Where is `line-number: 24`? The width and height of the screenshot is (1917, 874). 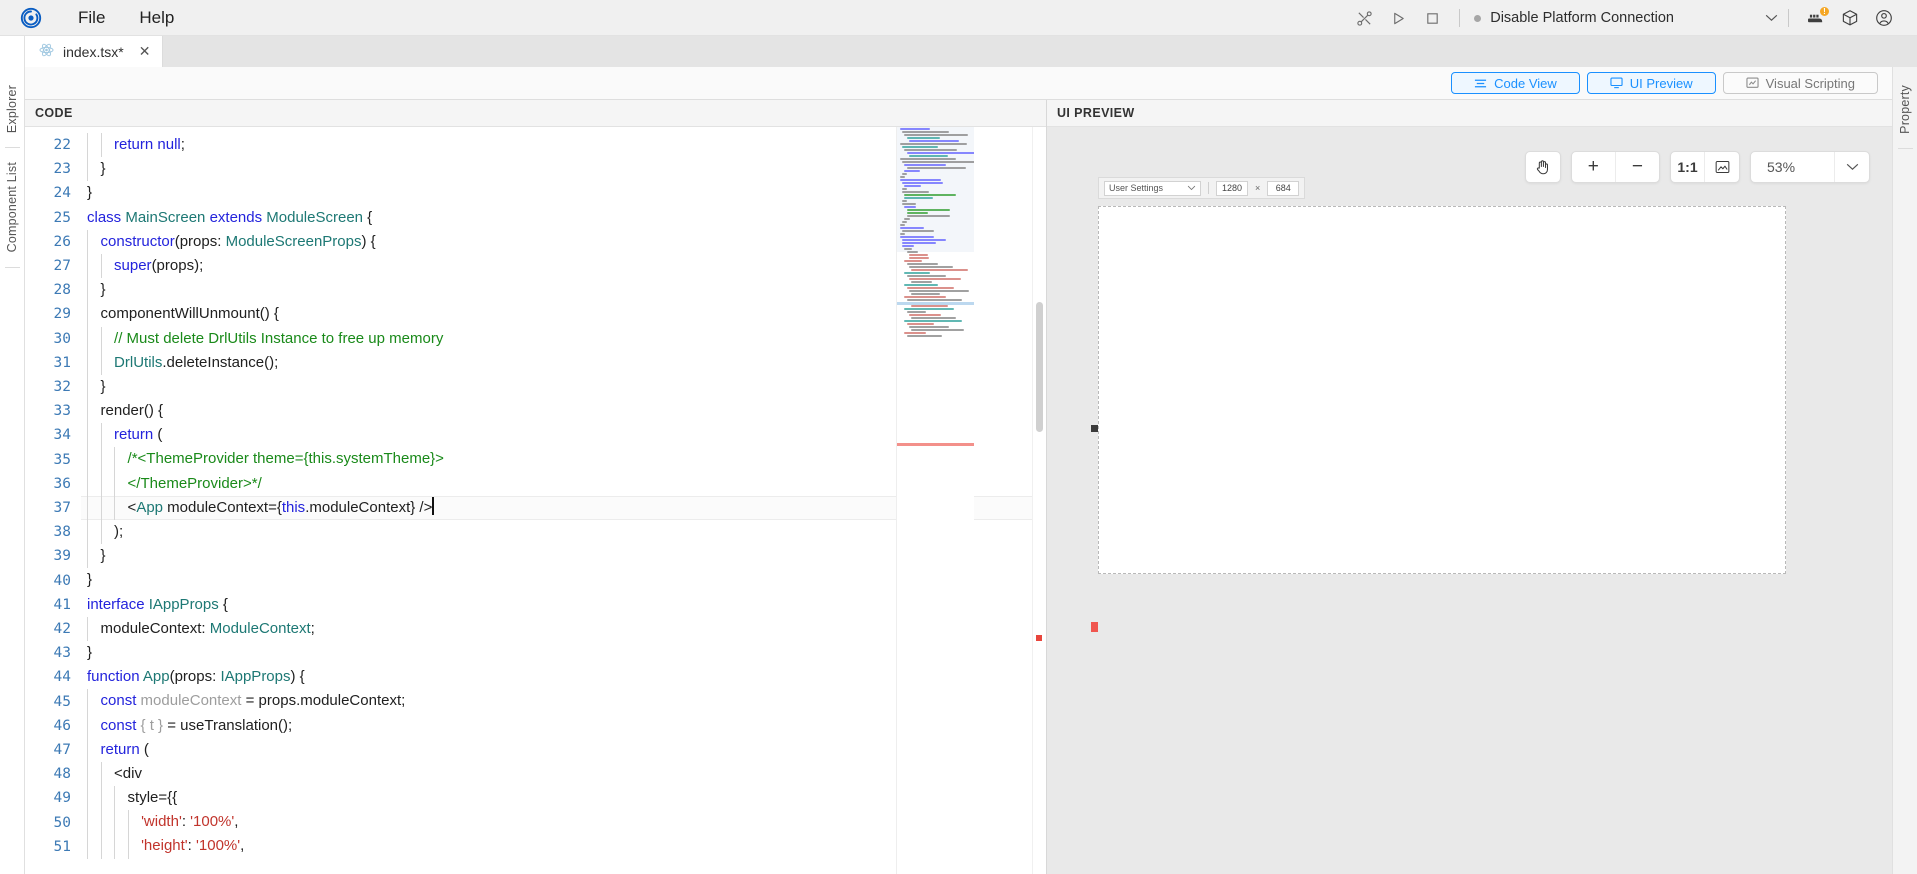
line-number: 24 is located at coordinates (62, 193).